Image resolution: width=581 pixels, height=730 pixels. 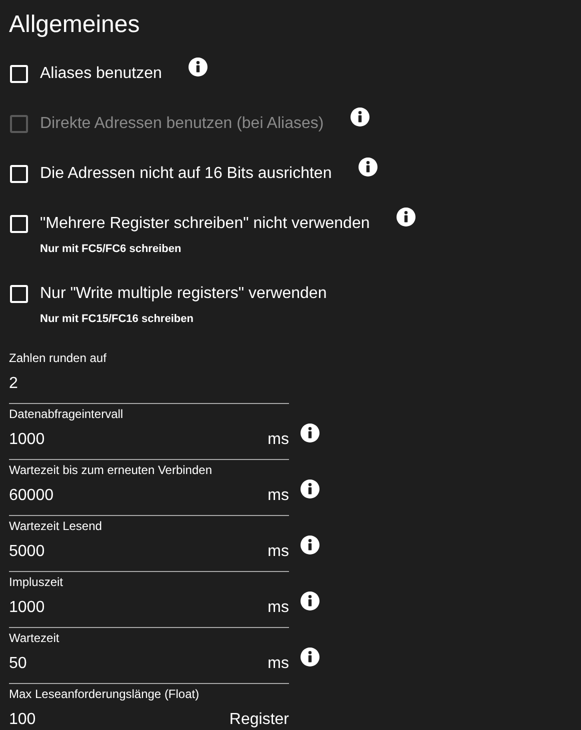 I want to click on input-field: Wartezeit 50 ms, so click(x=149, y=656).